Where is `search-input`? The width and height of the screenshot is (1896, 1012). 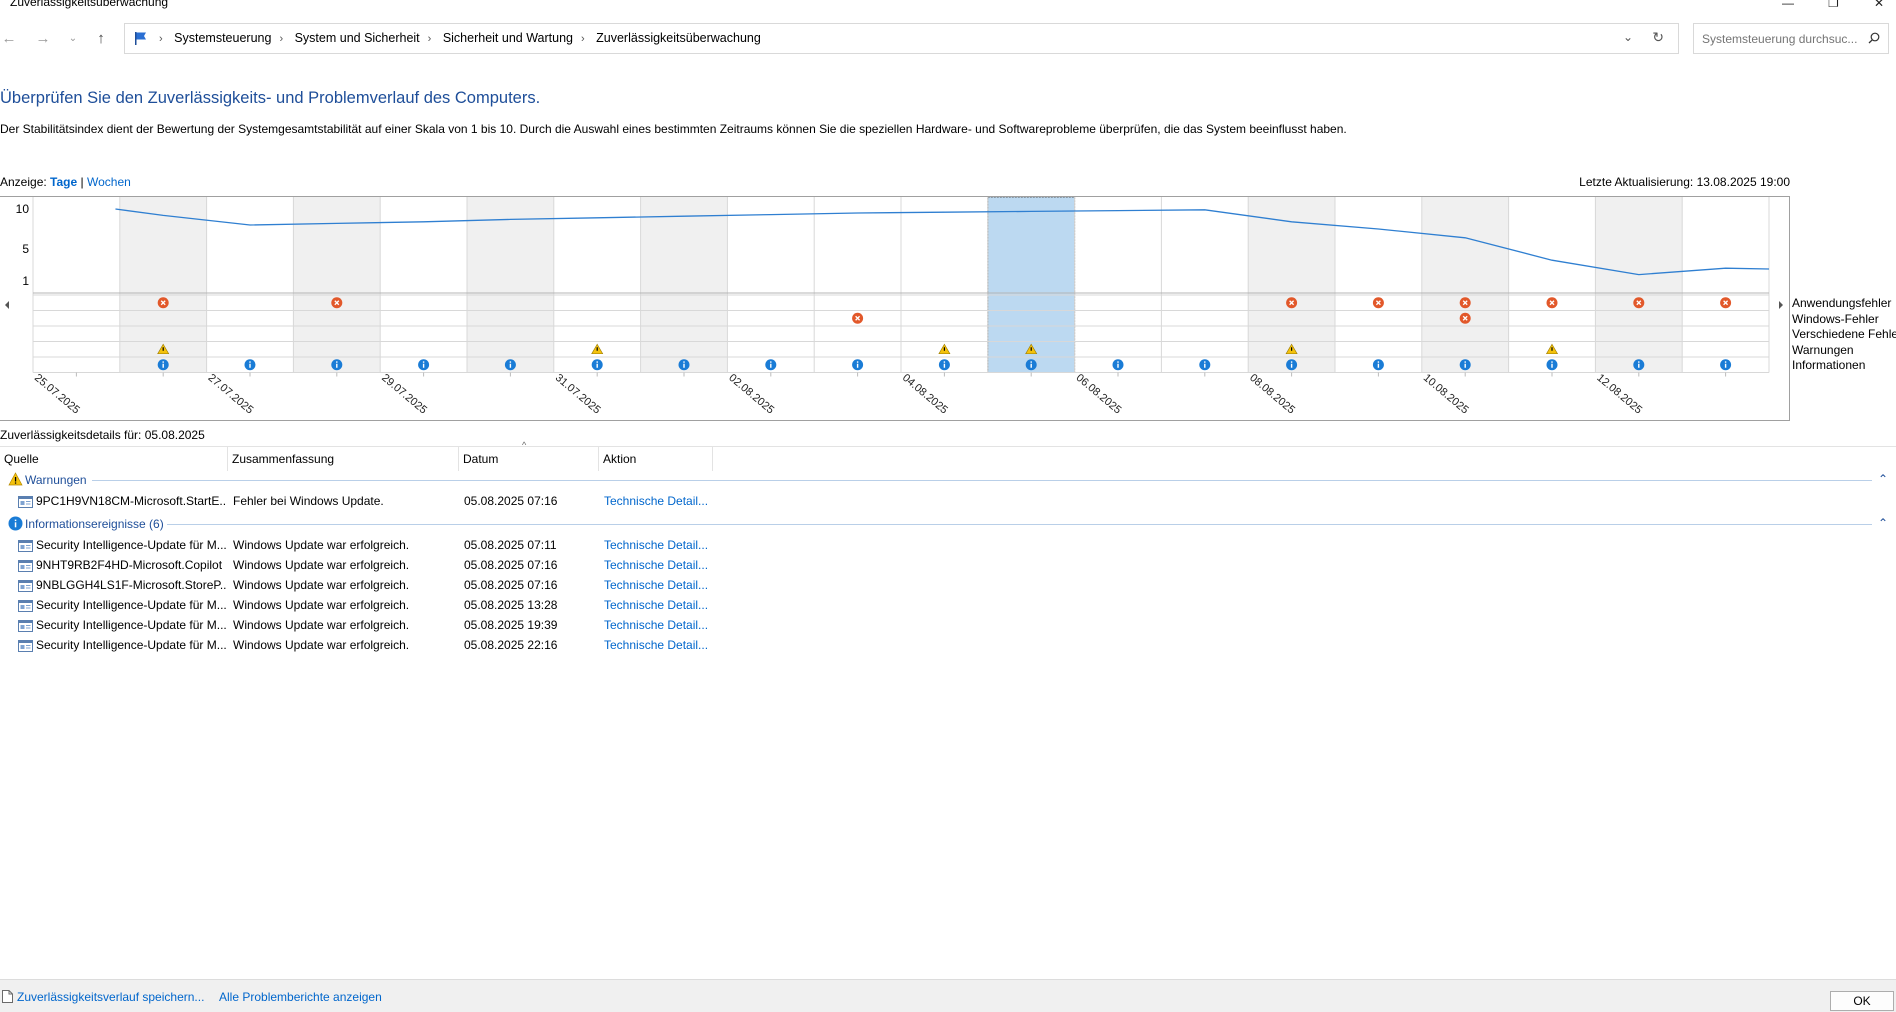 search-input is located at coordinates (1782, 39).